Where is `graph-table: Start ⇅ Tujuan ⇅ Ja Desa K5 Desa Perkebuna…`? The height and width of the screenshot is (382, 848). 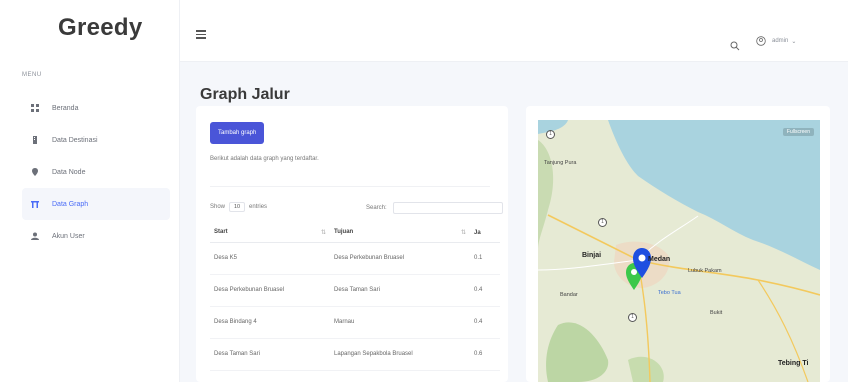
graph-table: Start ⇅ Tujuan ⇅ Ja Desa K5 Desa Perkebuna… is located at coordinates (355, 297).